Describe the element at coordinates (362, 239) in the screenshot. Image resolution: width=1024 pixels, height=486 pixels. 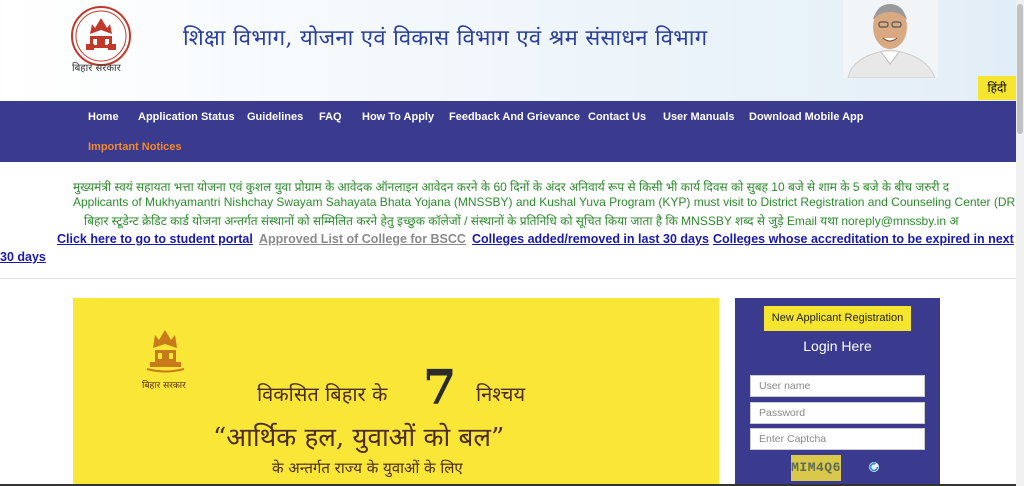
I see `approved-college-list-link: Approved List of College for BSCC` at that location.